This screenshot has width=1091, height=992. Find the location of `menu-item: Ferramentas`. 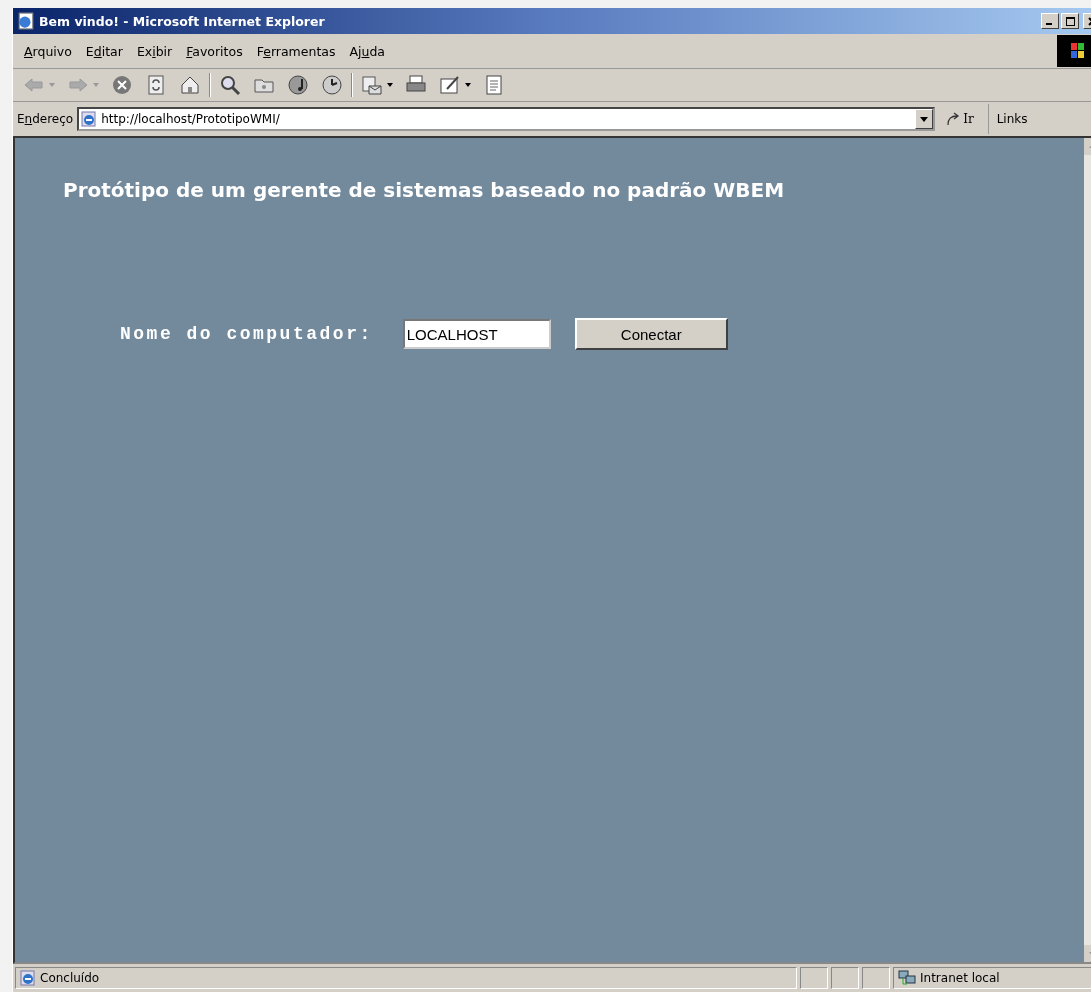

menu-item: Ferramentas is located at coordinates (296, 51).